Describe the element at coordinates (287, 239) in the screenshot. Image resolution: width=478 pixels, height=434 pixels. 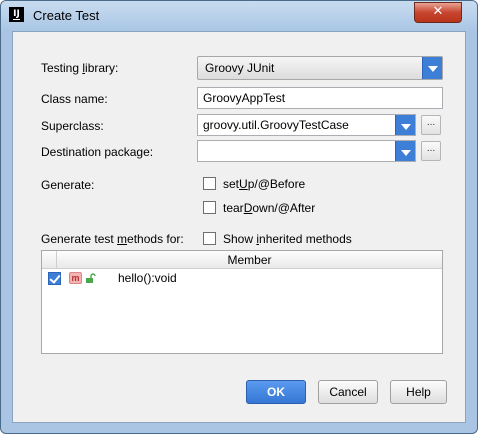
I see `show-inherited-label: Show inherited methods` at that location.